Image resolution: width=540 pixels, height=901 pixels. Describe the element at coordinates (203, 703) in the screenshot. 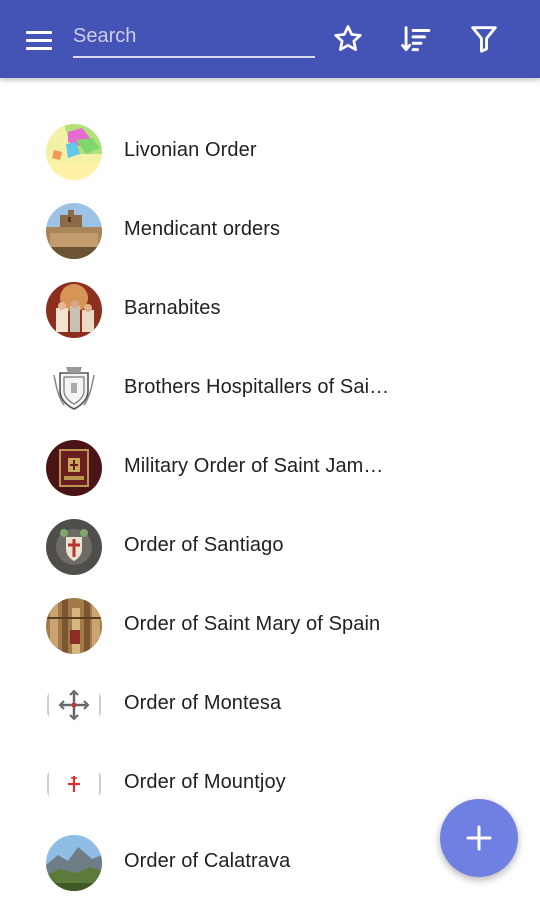

I see `list-item-label: Order of Montesa` at that location.